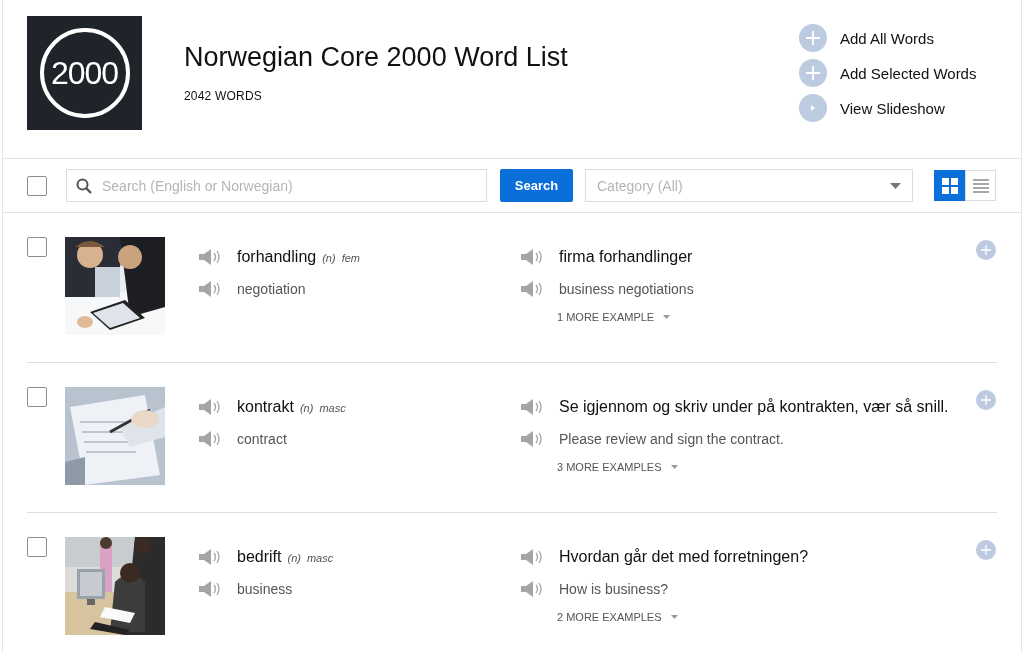 Image resolution: width=1024 pixels, height=652 pixels. What do you see at coordinates (271, 289) in the screenshot?
I see `translation: negotiation` at bounding box center [271, 289].